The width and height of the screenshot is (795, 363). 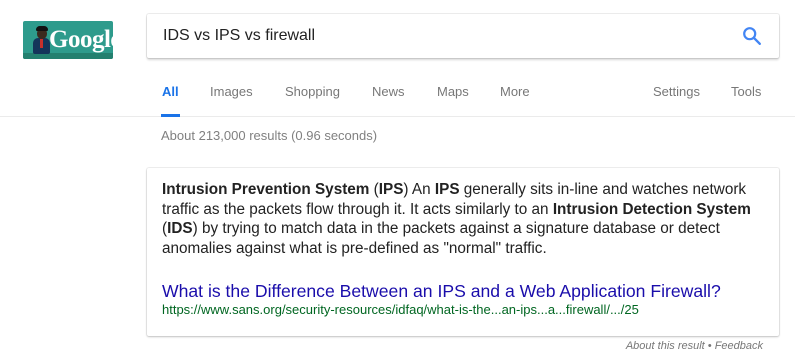 What do you see at coordinates (419, 189) in the screenshot?
I see `snippet-text-segment: ) An` at bounding box center [419, 189].